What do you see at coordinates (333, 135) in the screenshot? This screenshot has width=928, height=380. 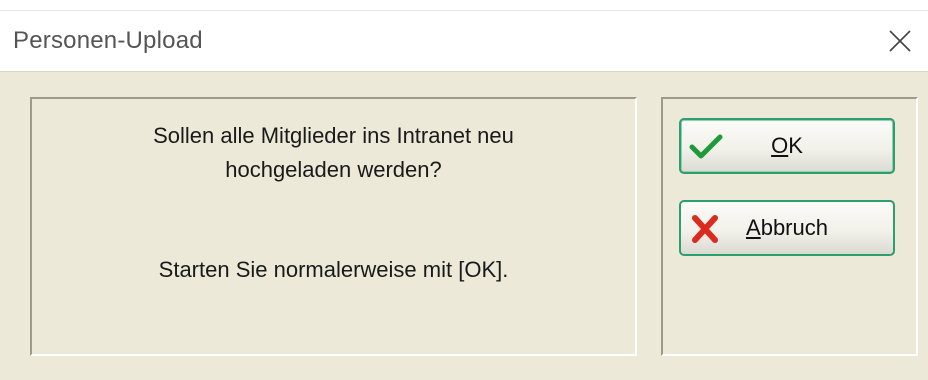 I see `message-line-1: Sollen alle Mitglieder ins Intranet neu` at bounding box center [333, 135].